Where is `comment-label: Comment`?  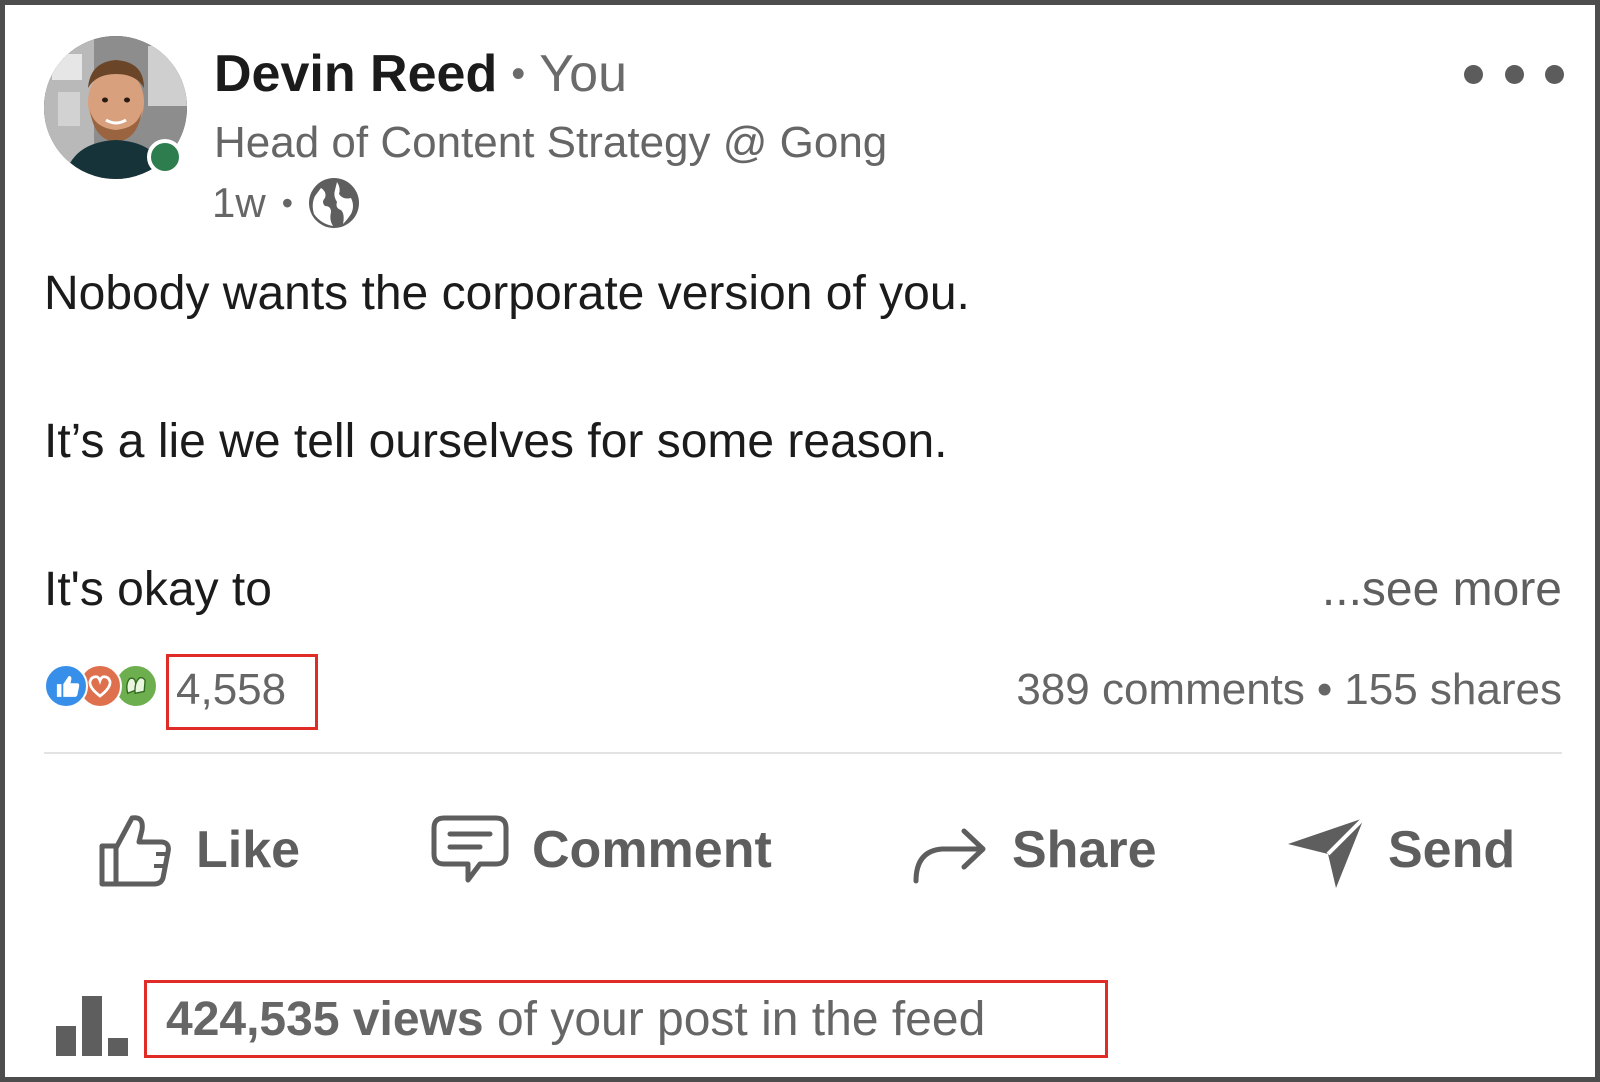 comment-label: Comment is located at coordinates (652, 850).